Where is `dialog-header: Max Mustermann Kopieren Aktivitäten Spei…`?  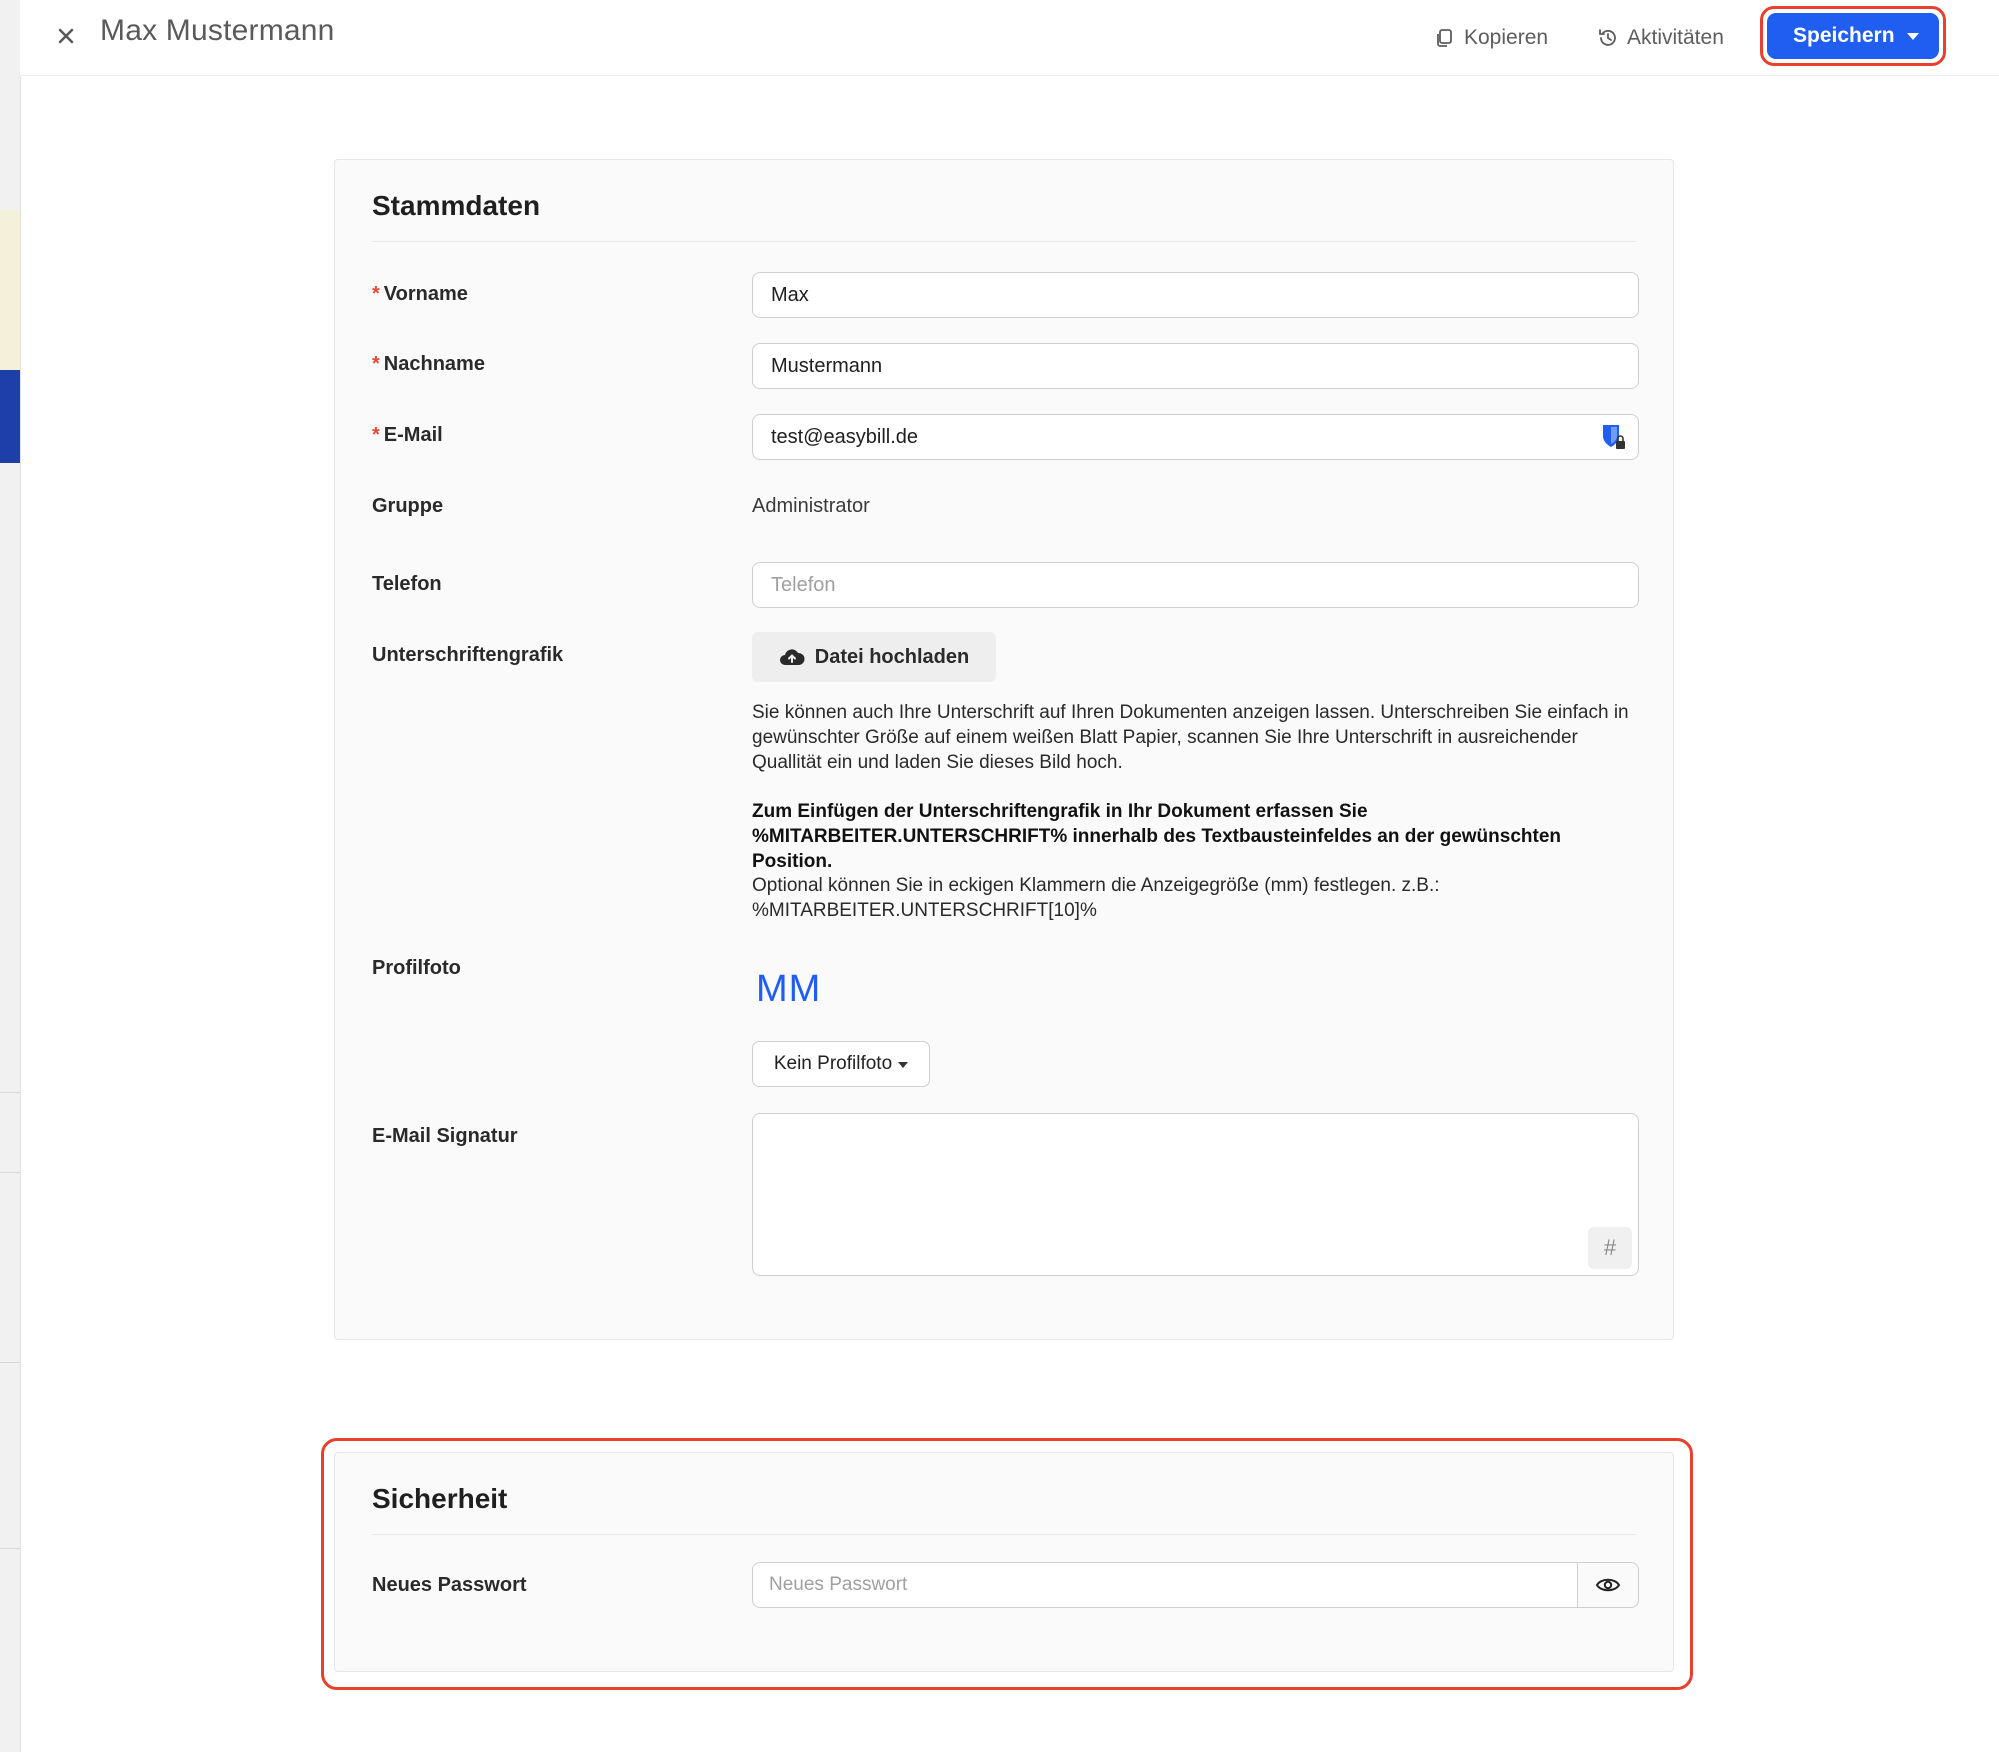 dialog-header: Max Mustermann Kopieren Aktivitäten Spei… is located at coordinates (1009, 38).